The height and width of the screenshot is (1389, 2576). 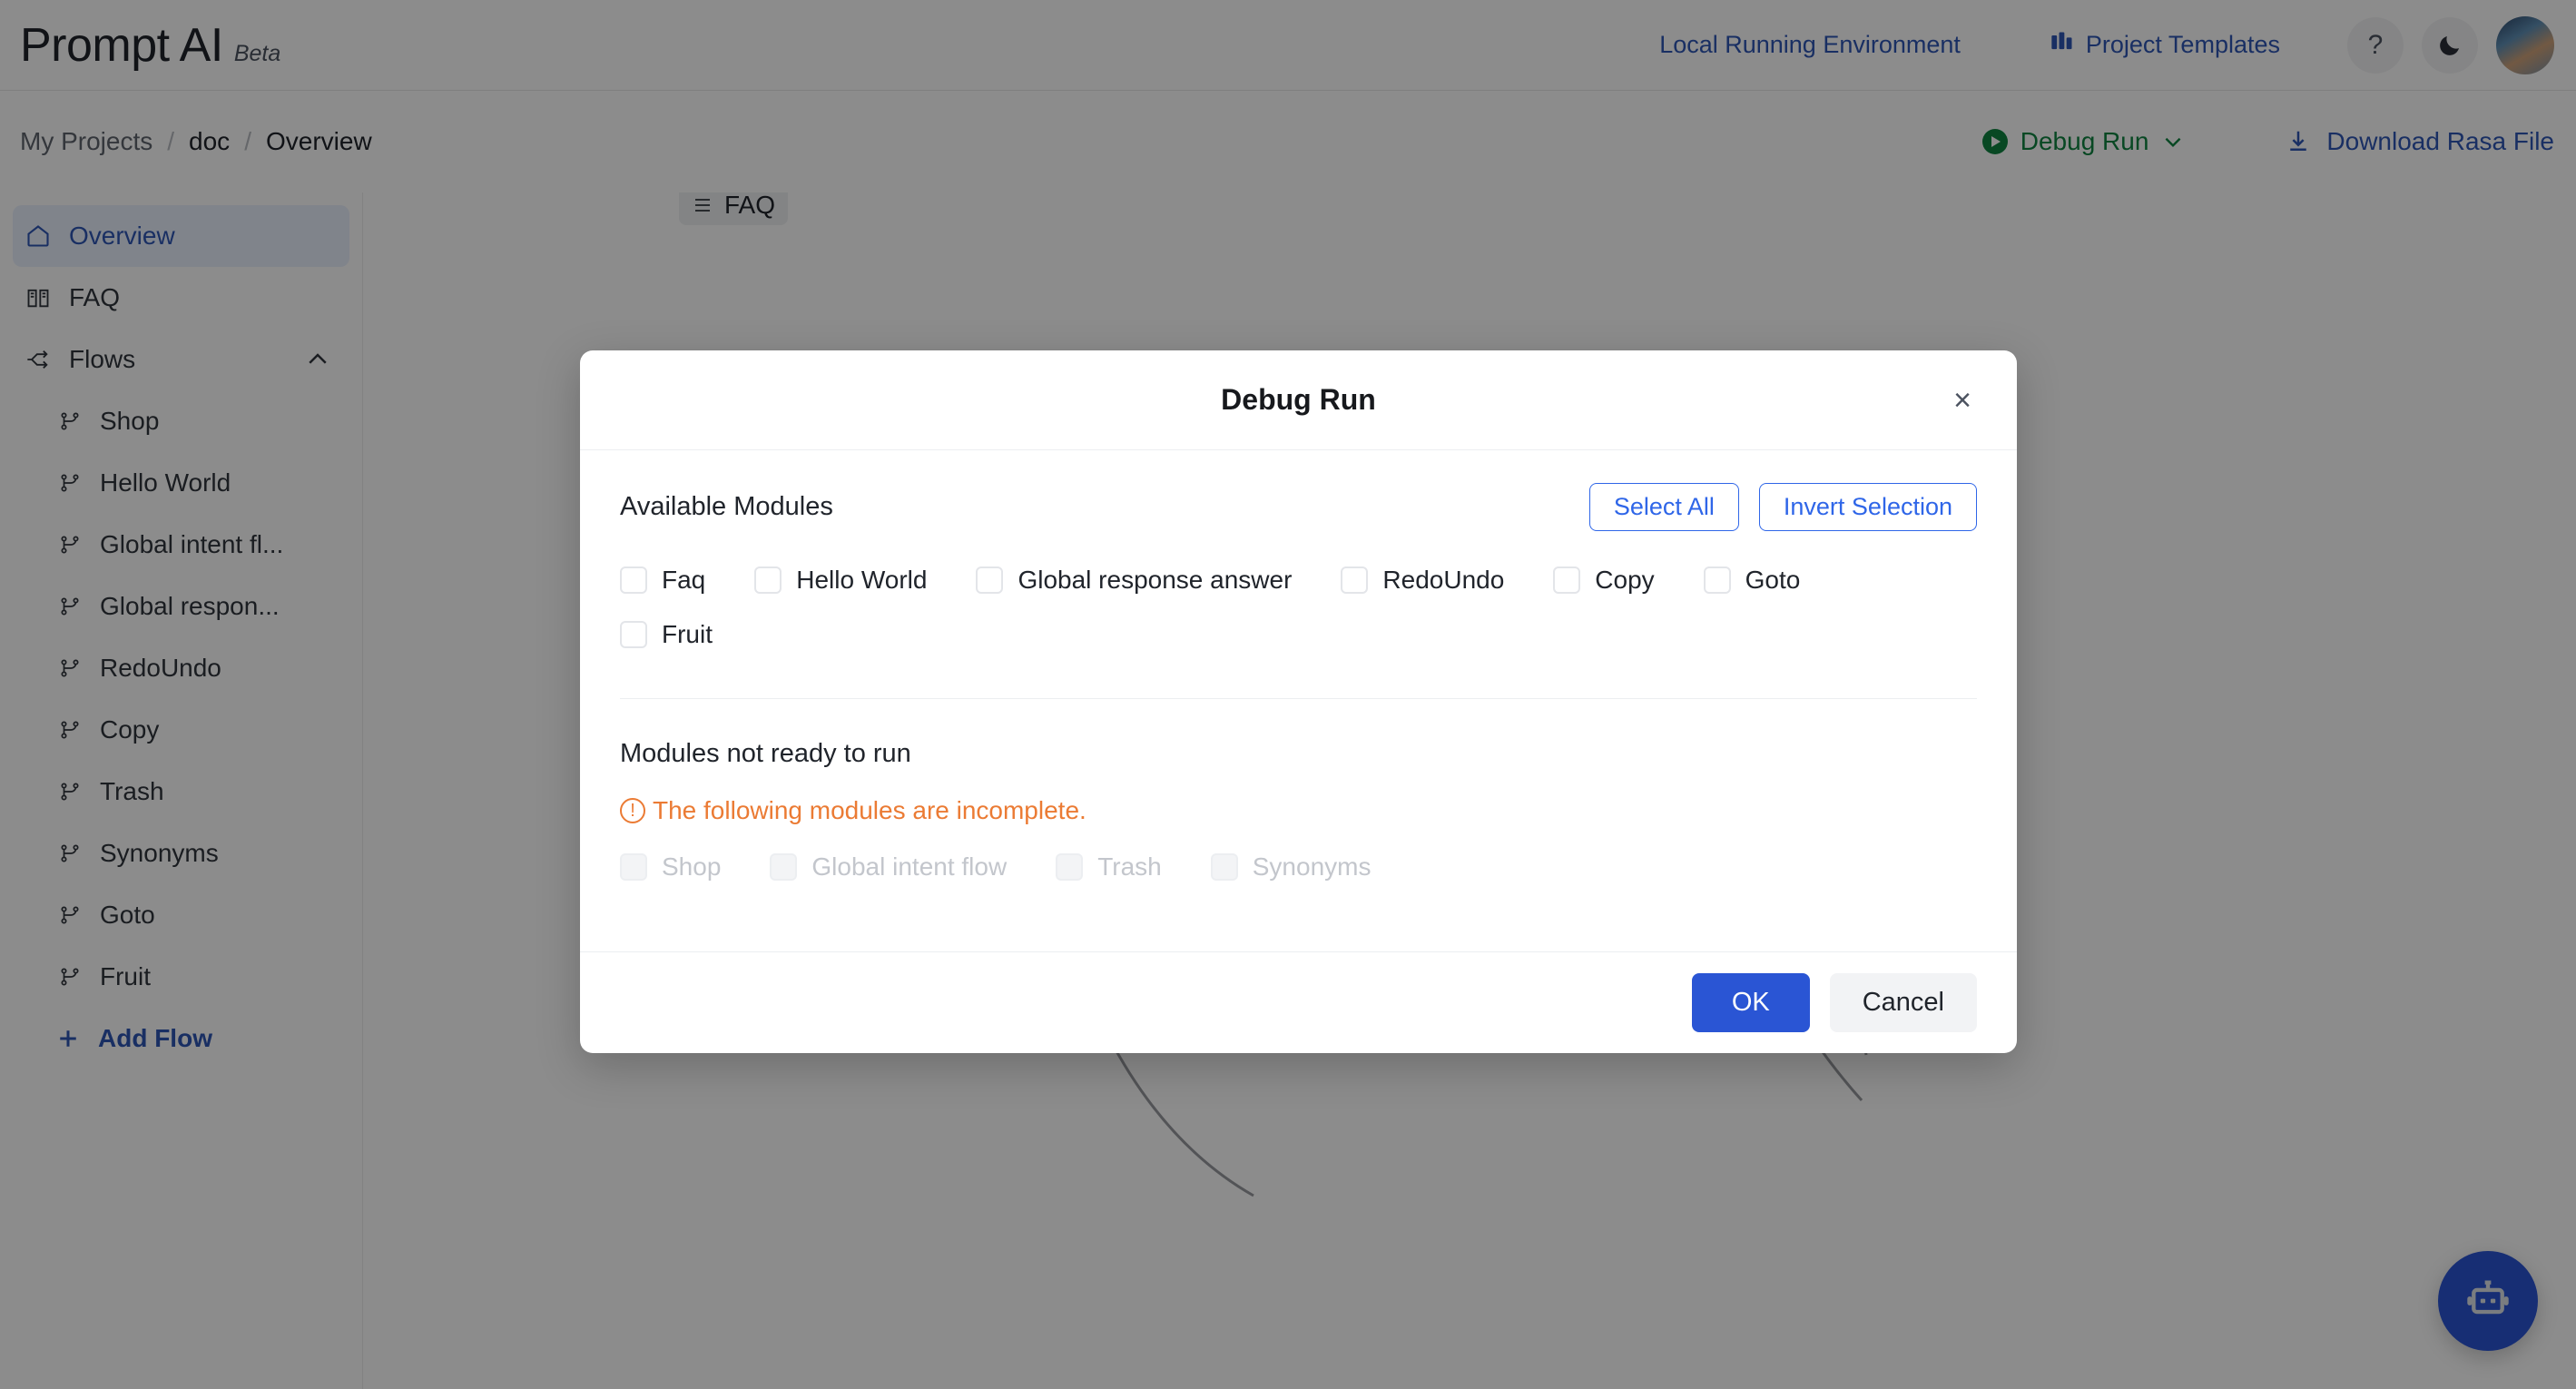 I want to click on module-label: Fruit, so click(x=687, y=634).